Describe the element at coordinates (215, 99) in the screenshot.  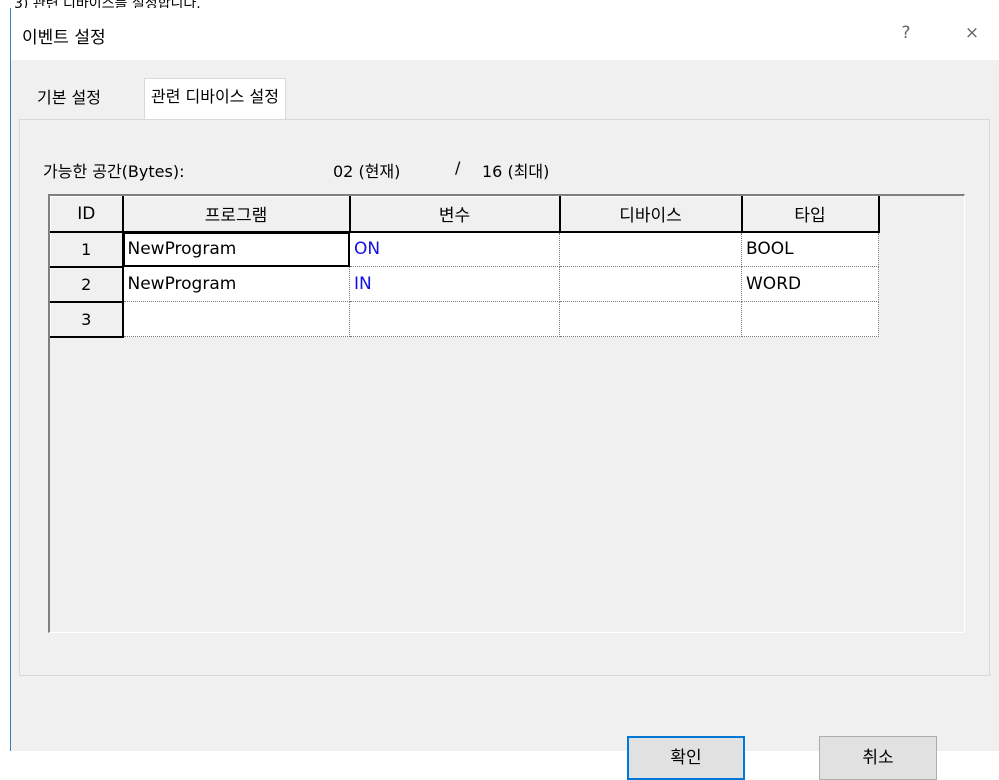
I see `tab-related-device-settings: 관련 디바이스 설정` at that location.